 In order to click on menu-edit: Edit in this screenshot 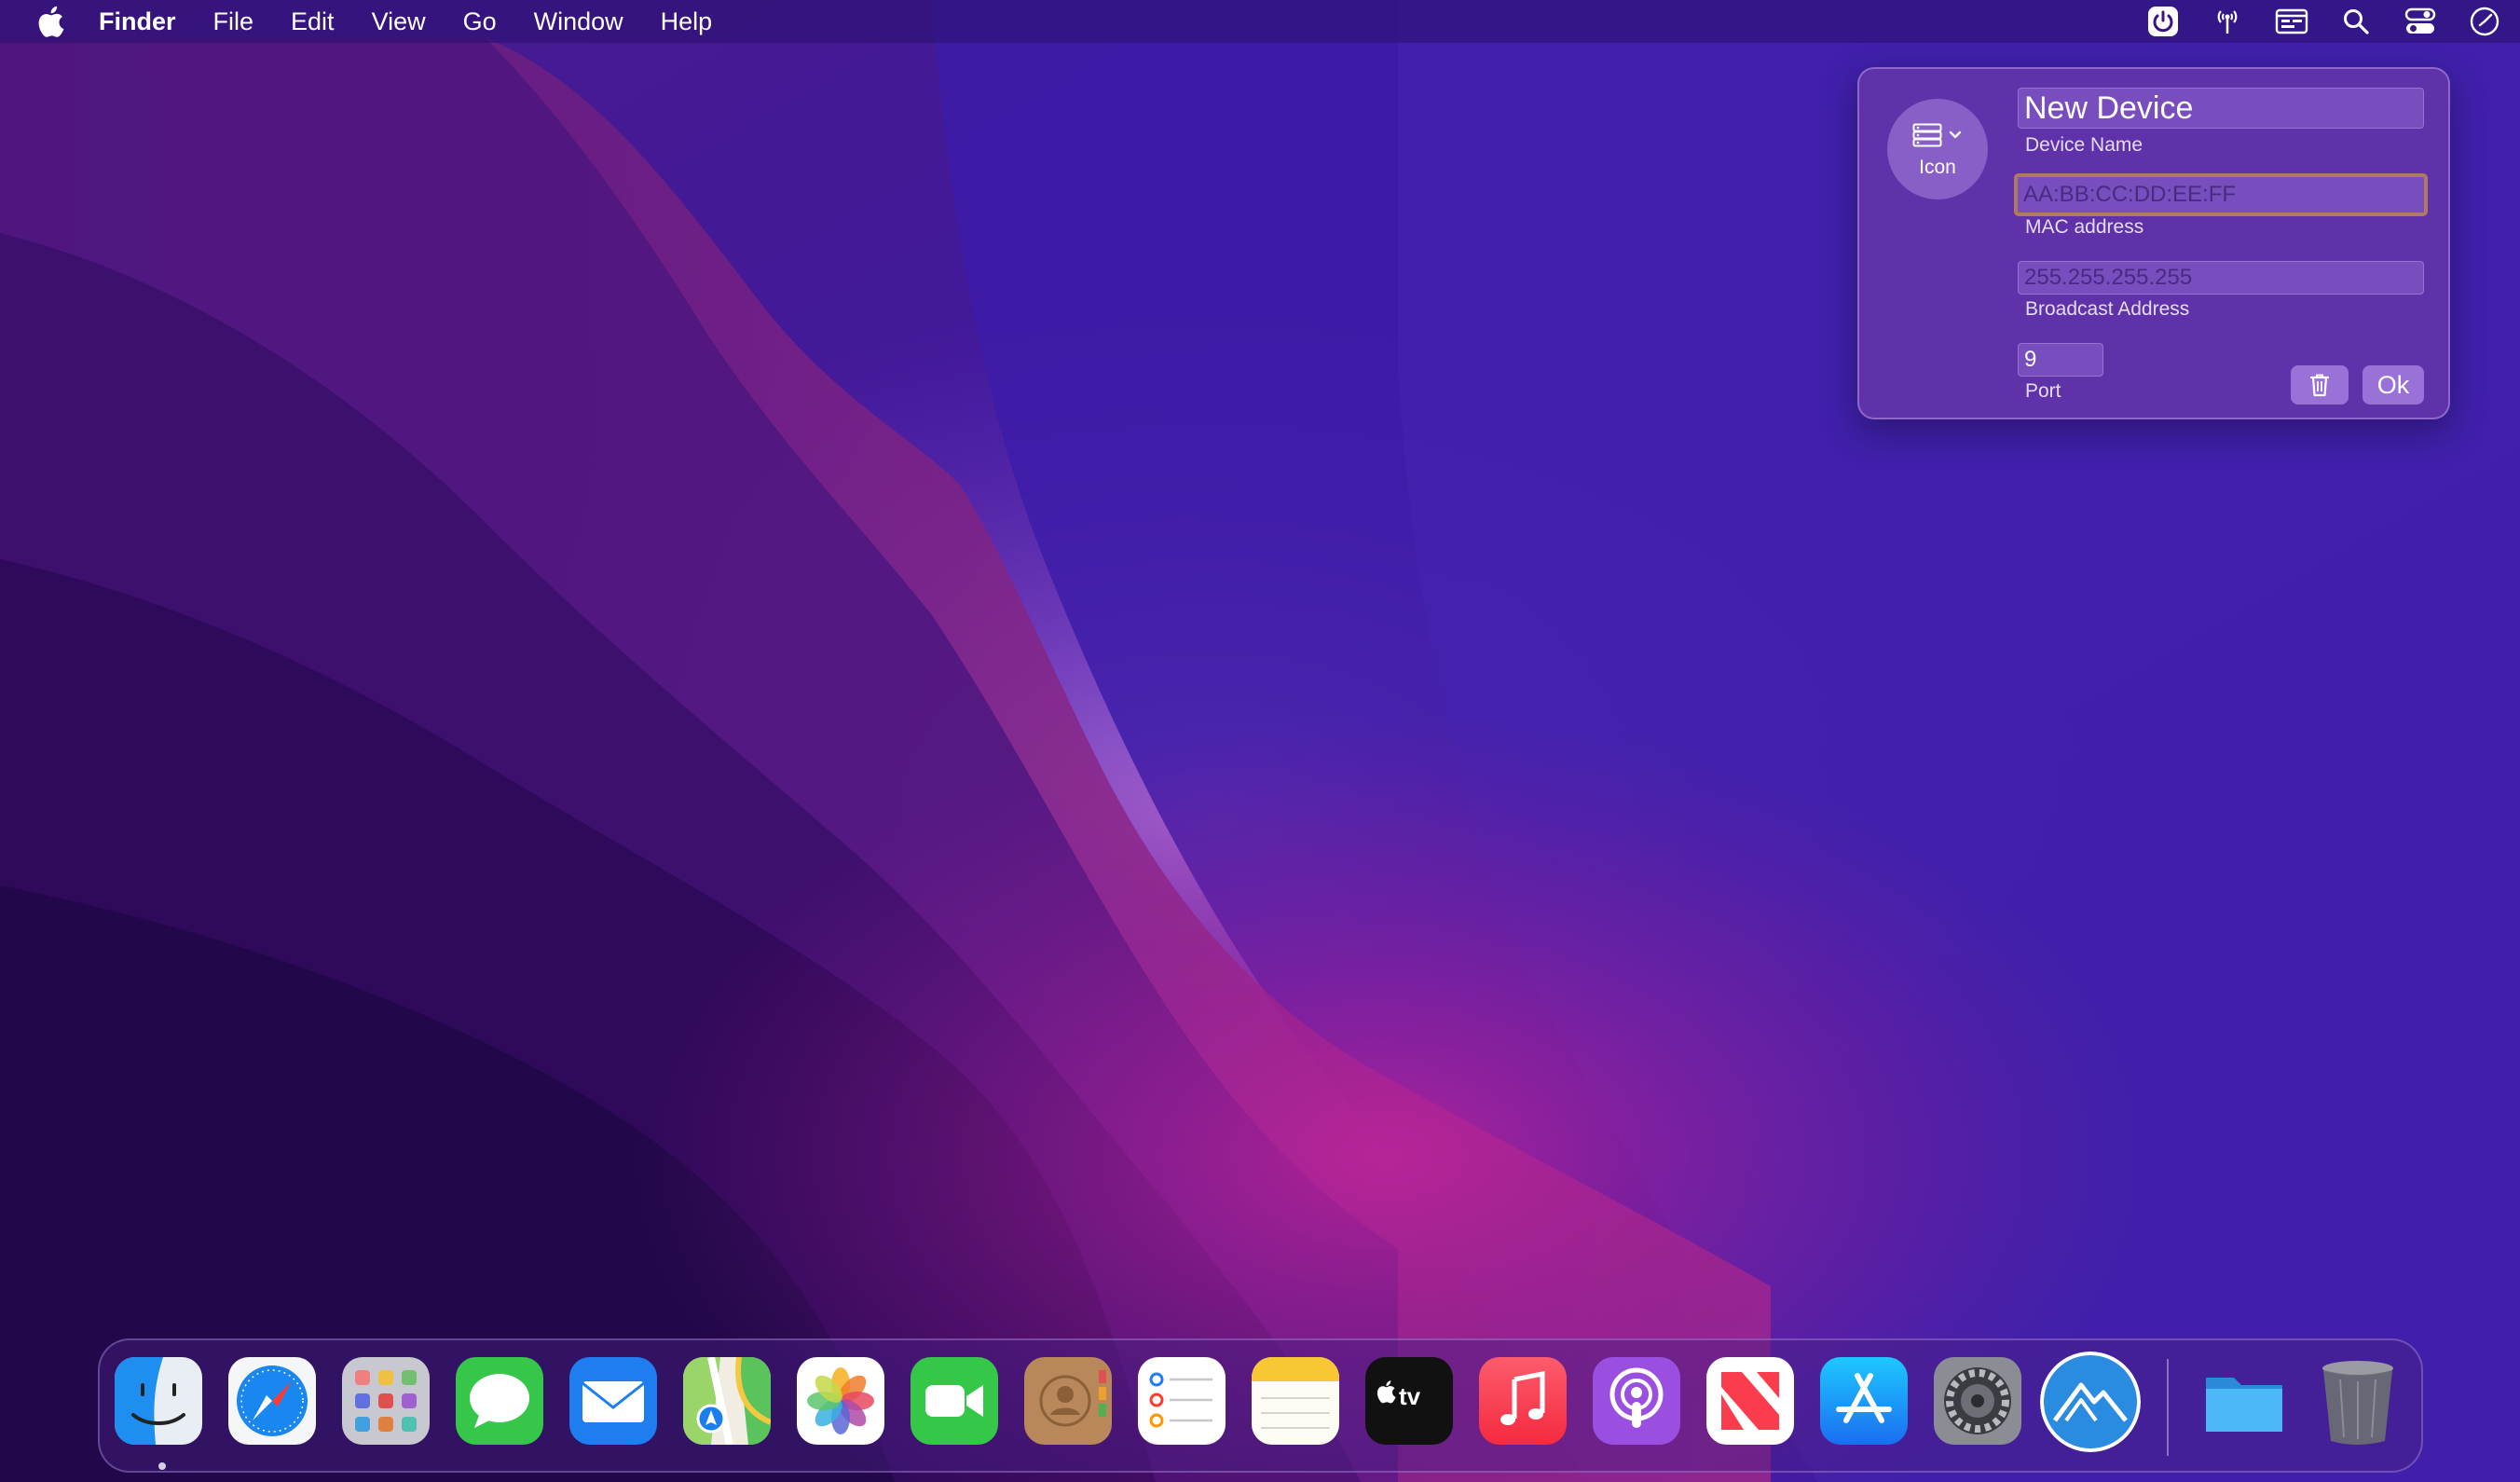, I will do `click(313, 21)`.